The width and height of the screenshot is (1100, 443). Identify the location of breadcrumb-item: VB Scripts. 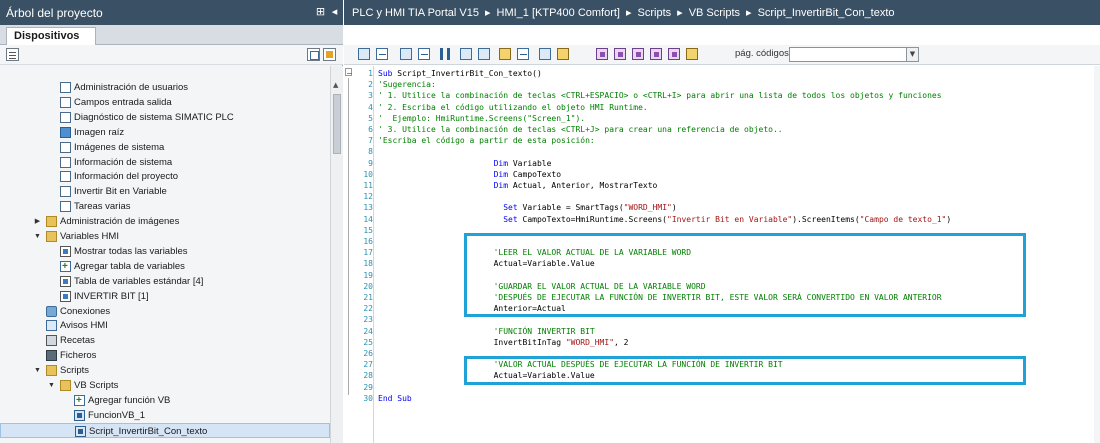
(714, 13).